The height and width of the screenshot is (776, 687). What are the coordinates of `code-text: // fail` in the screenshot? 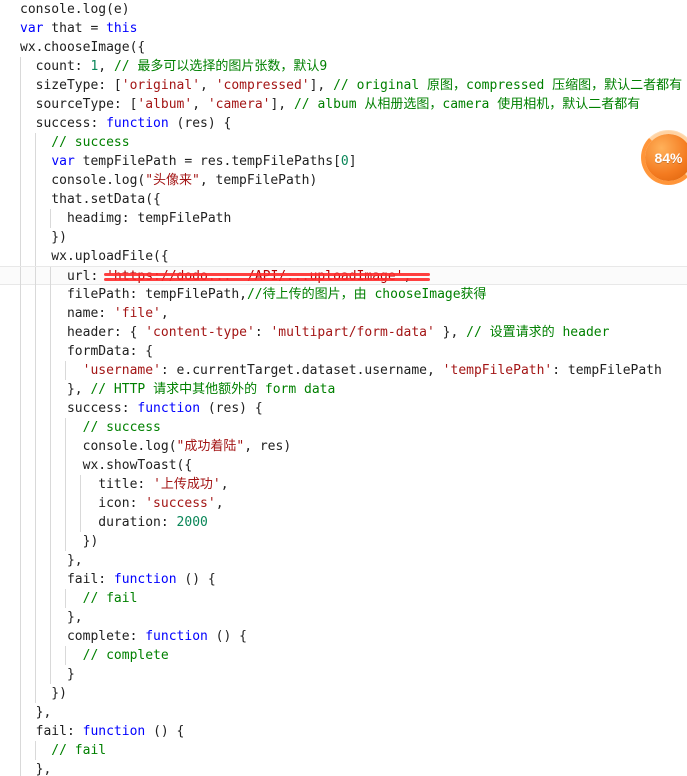 It's located at (343, 598).